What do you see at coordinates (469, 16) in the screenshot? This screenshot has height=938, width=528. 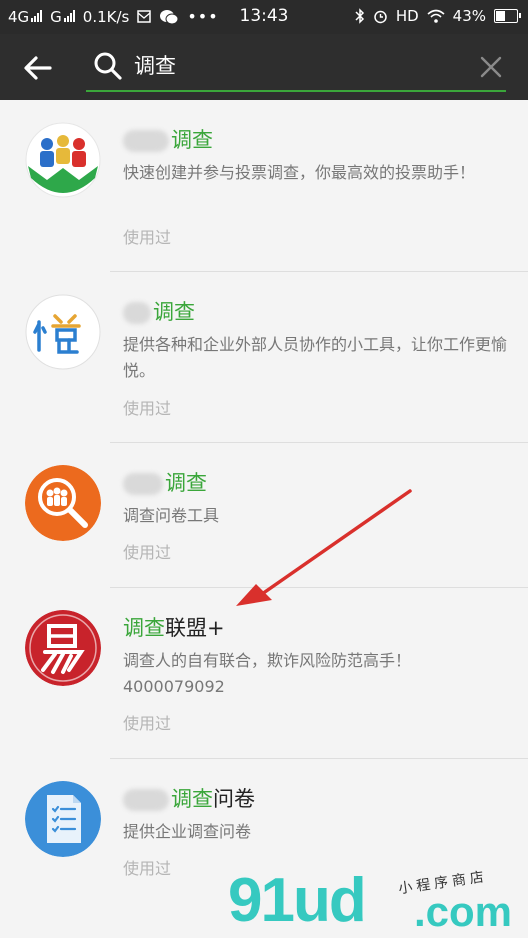 I see `battery-percent: 43%` at bounding box center [469, 16].